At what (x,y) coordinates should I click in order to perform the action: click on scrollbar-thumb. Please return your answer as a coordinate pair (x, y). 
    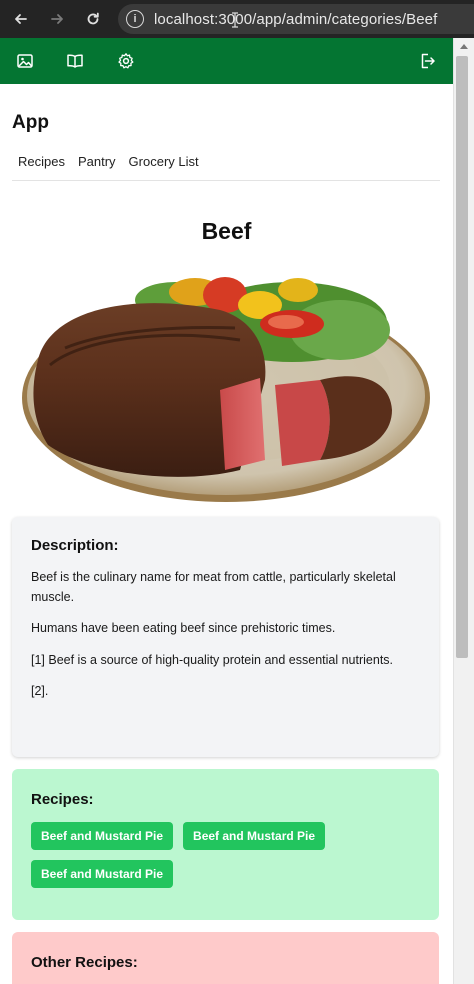
    Looking at the image, I should click on (462, 357).